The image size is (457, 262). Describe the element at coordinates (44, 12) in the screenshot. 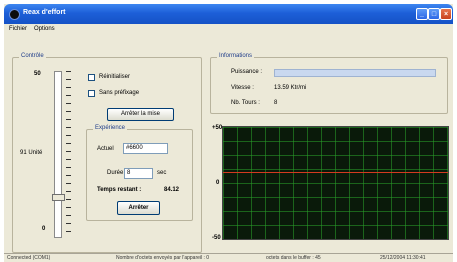

I see `window-title: Reax d'effort` at that location.